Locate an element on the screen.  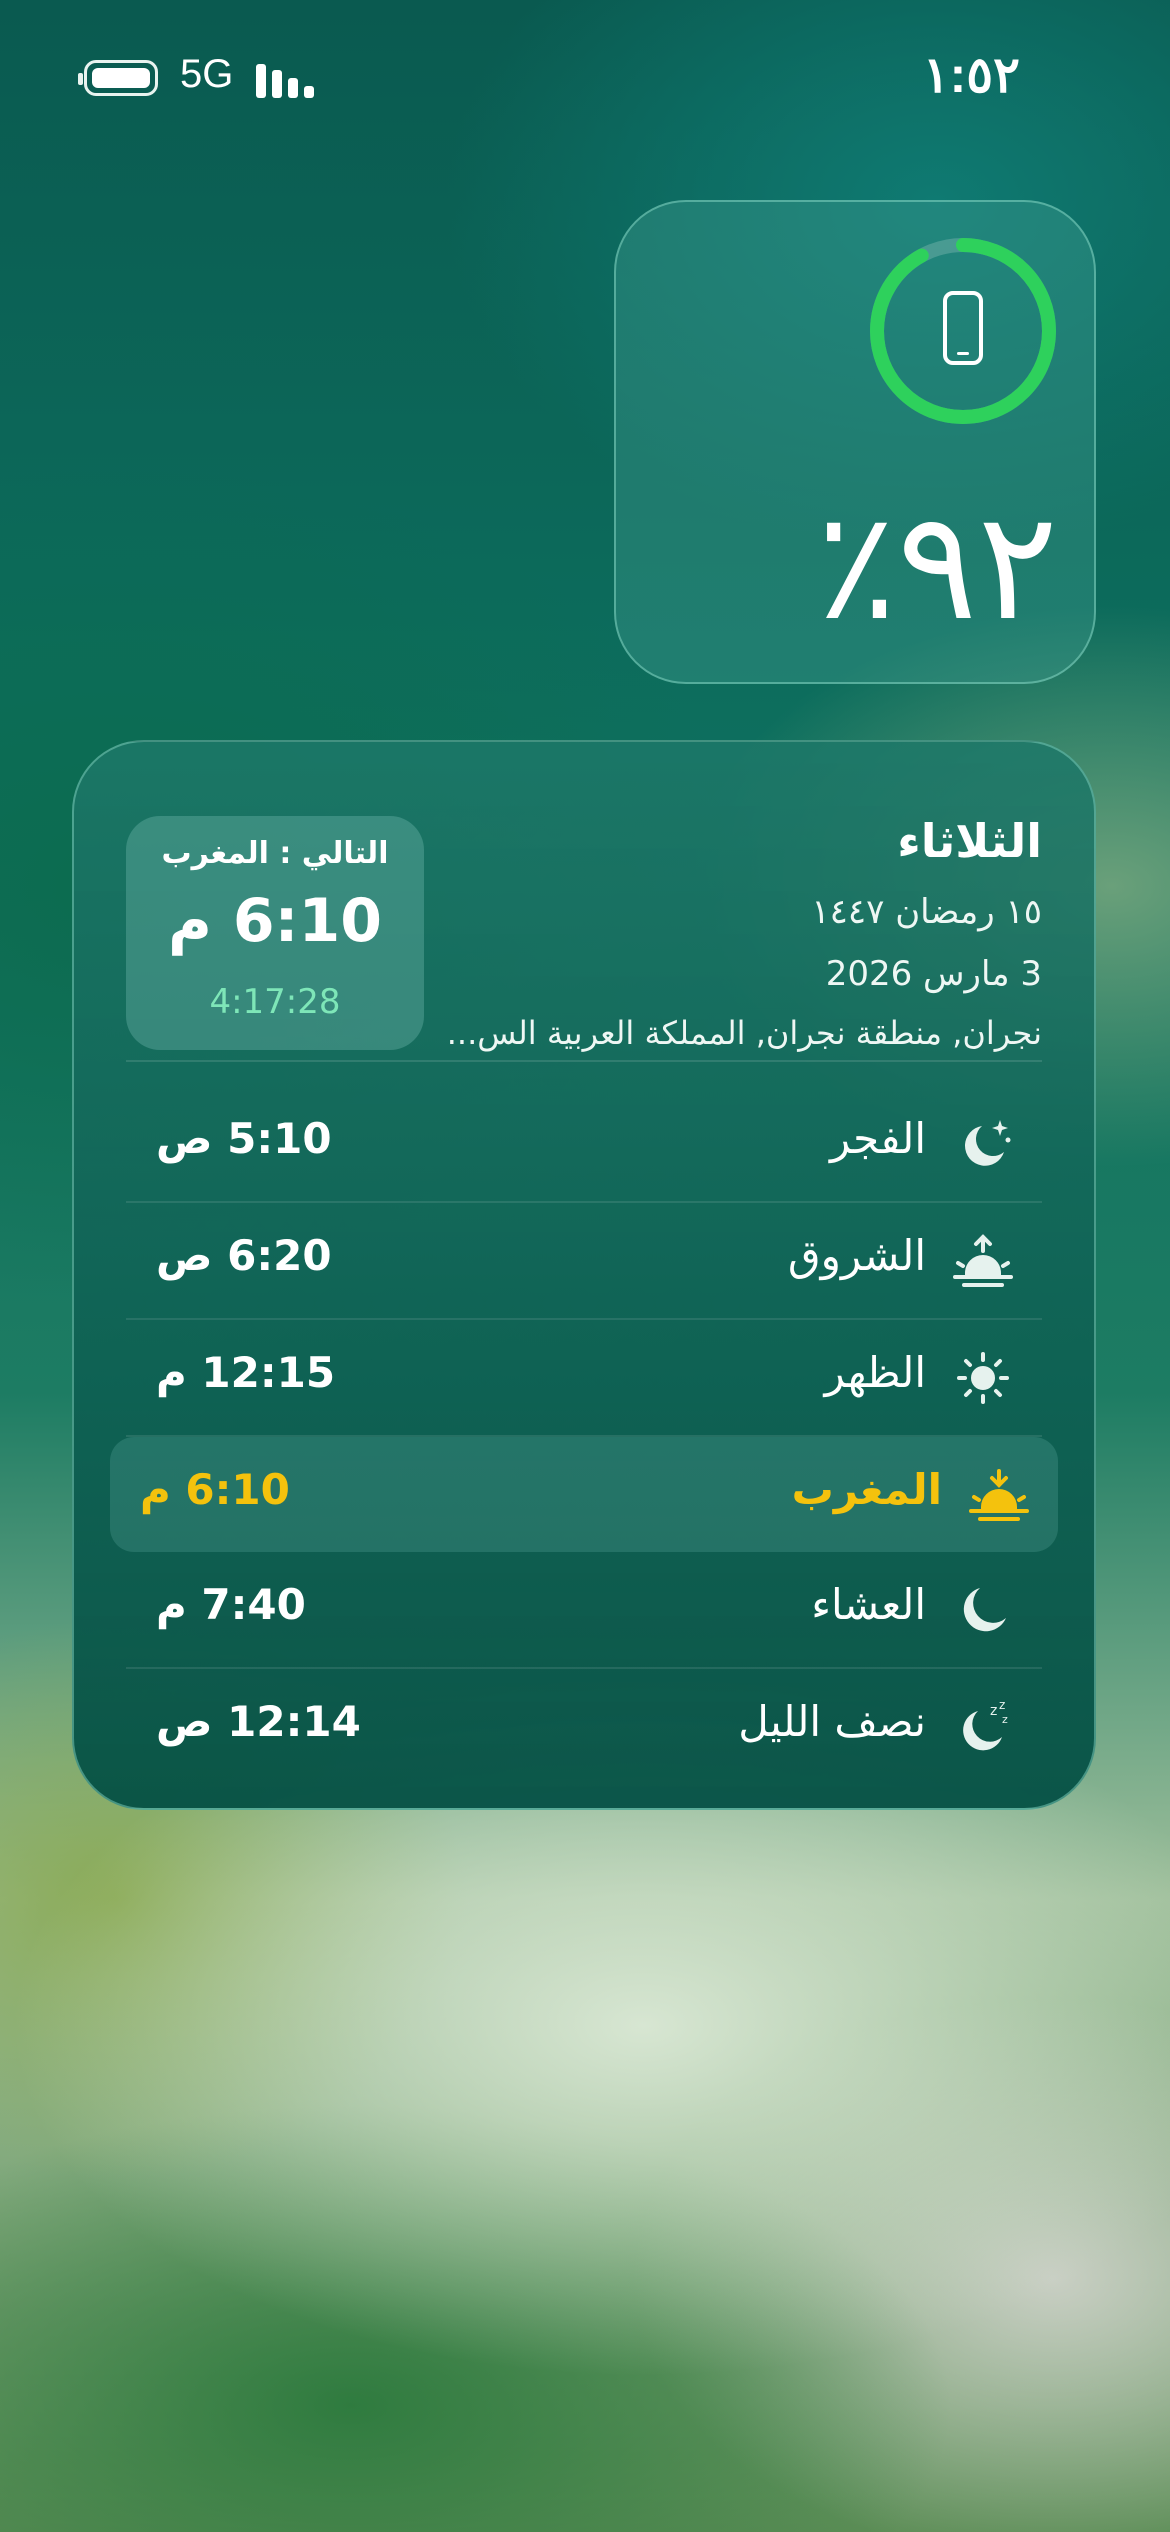
next-prayer-card: التالي : المغرب 6:10 م 4:17:28 is located at coordinates (275, 933).